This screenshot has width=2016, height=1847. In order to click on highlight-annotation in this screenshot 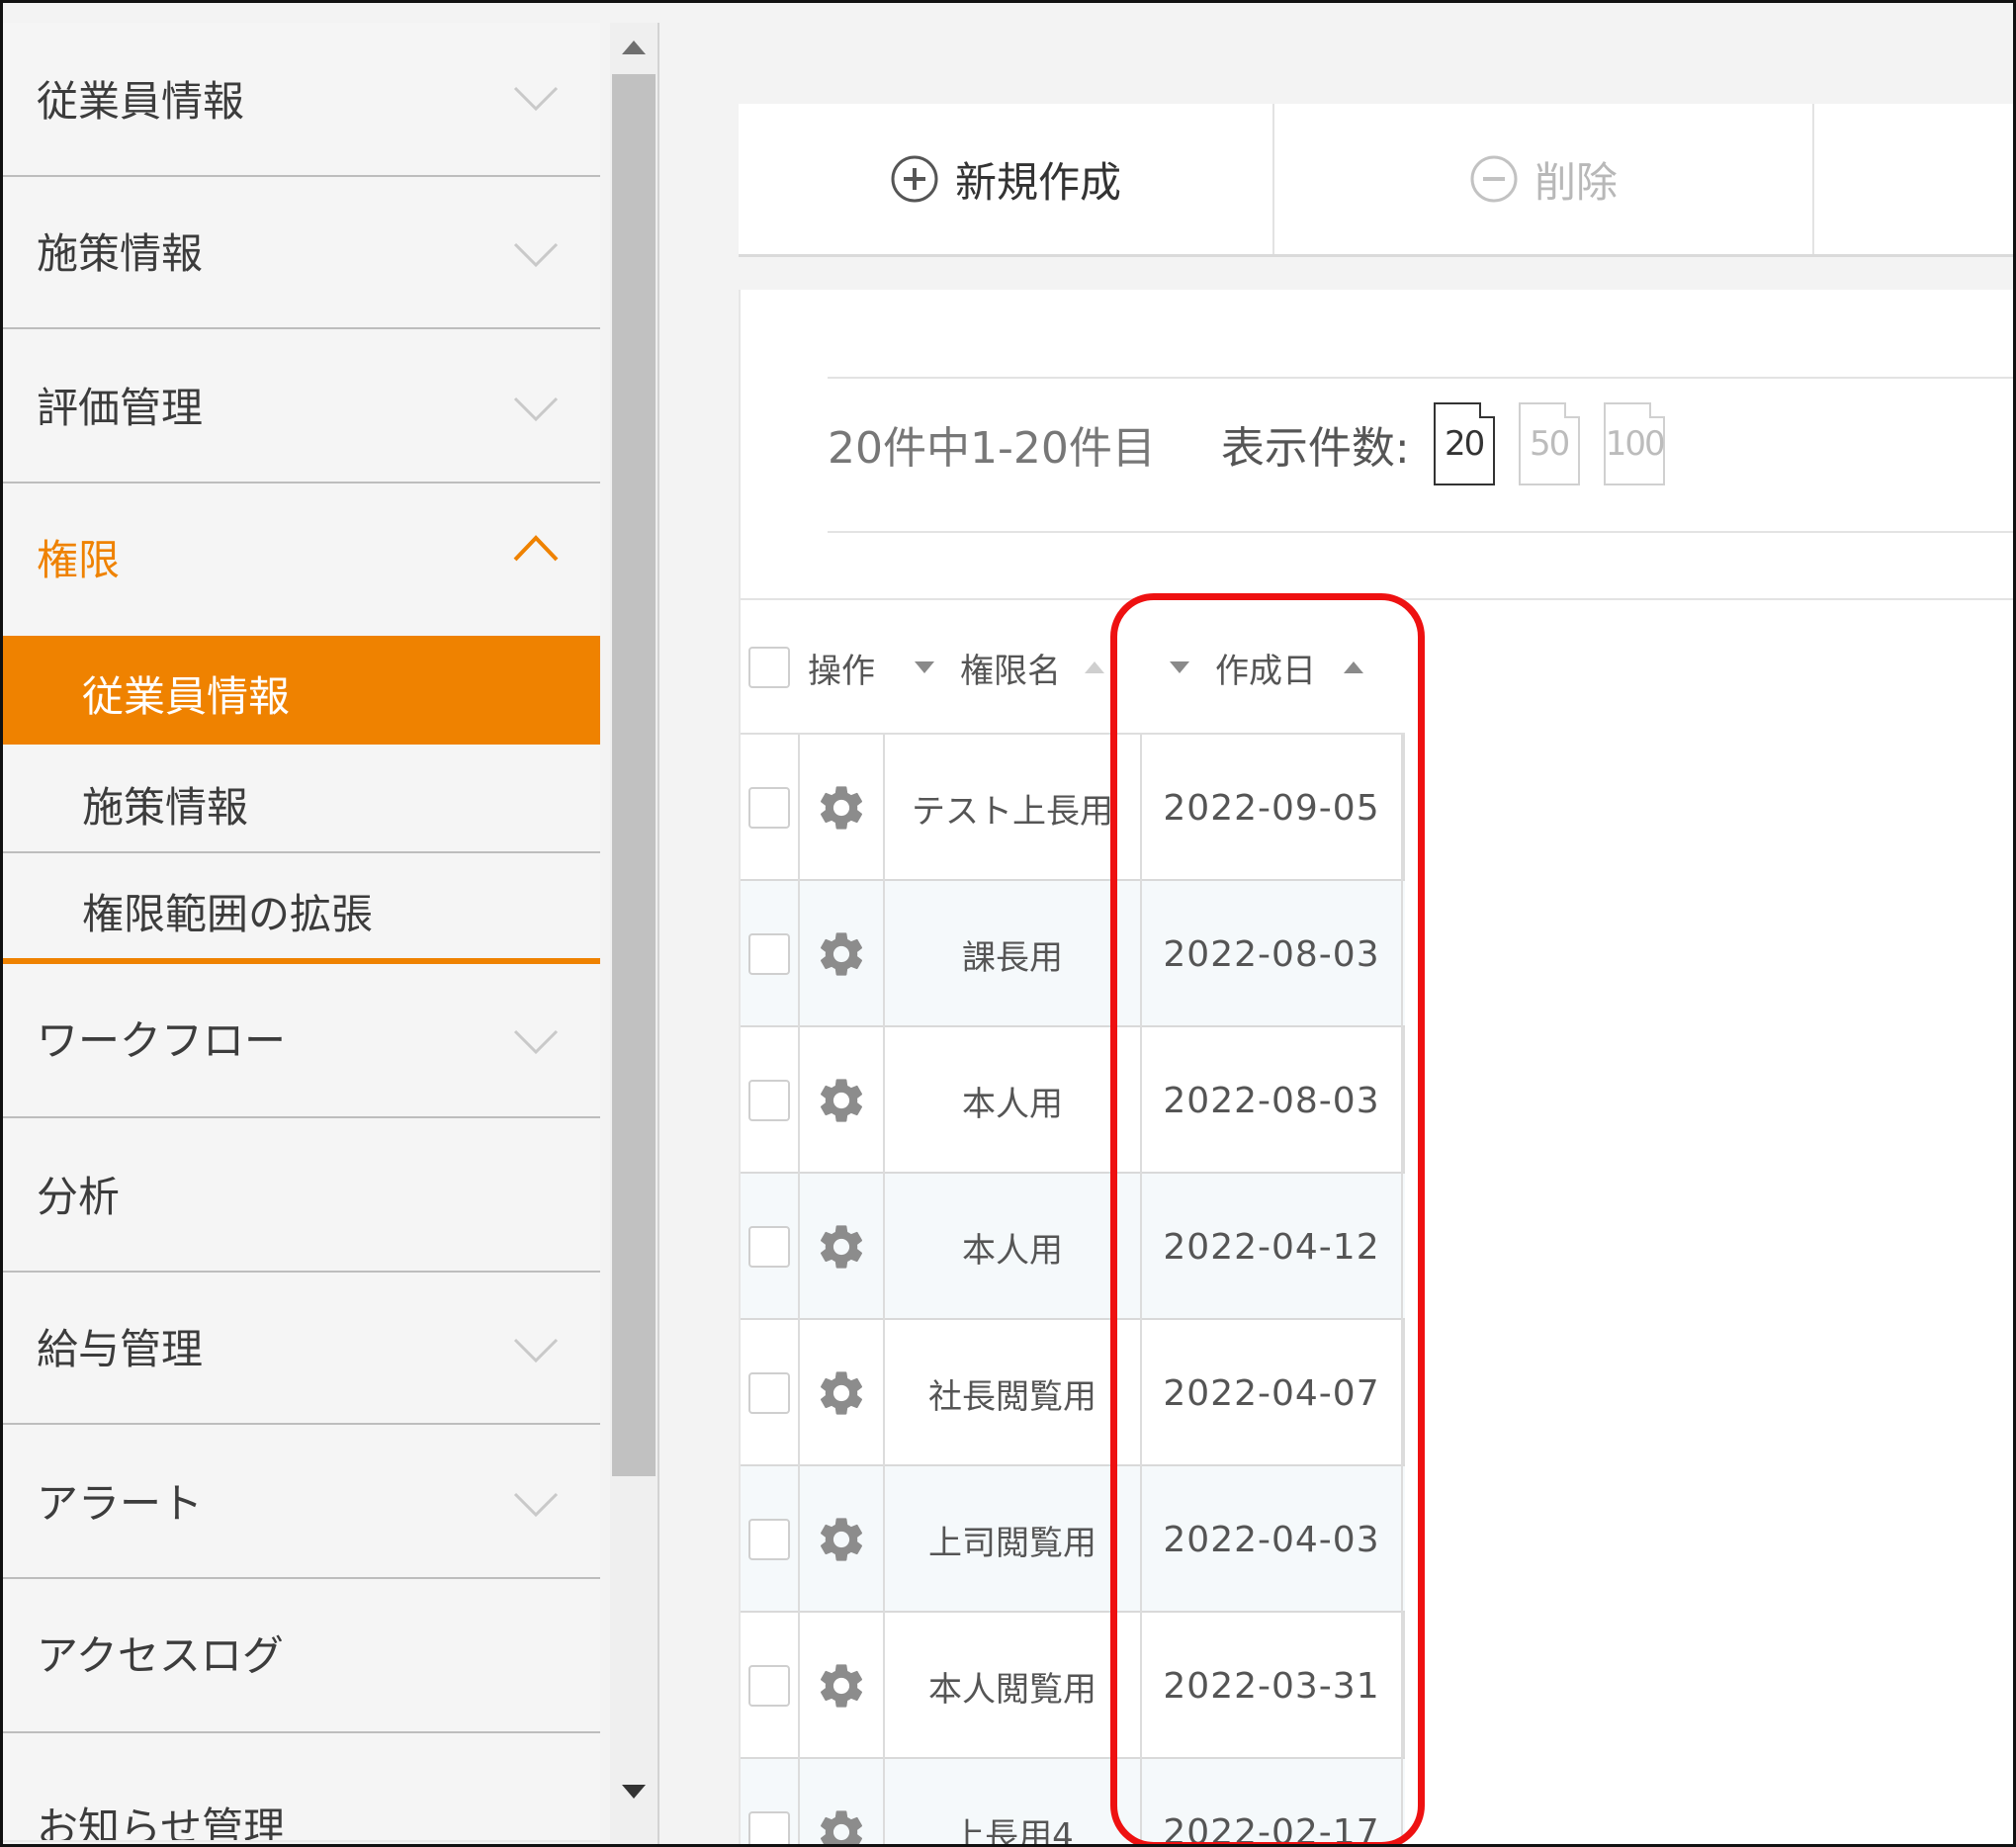, I will do `click(1268, 1218)`.